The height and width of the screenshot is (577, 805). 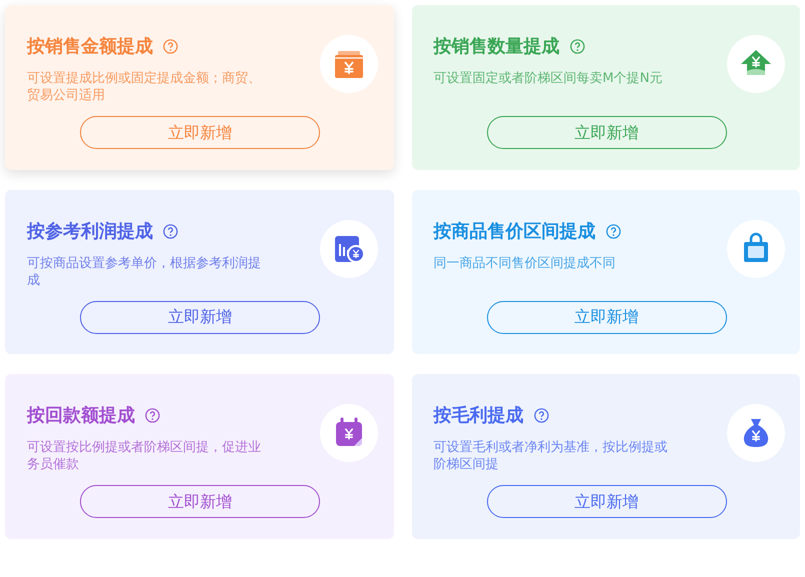 What do you see at coordinates (549, 79) in the screenshot?
I see `card-description: 可设置固定或者阶梯区间每卖M个提N元` at bounding box center [549, 79].